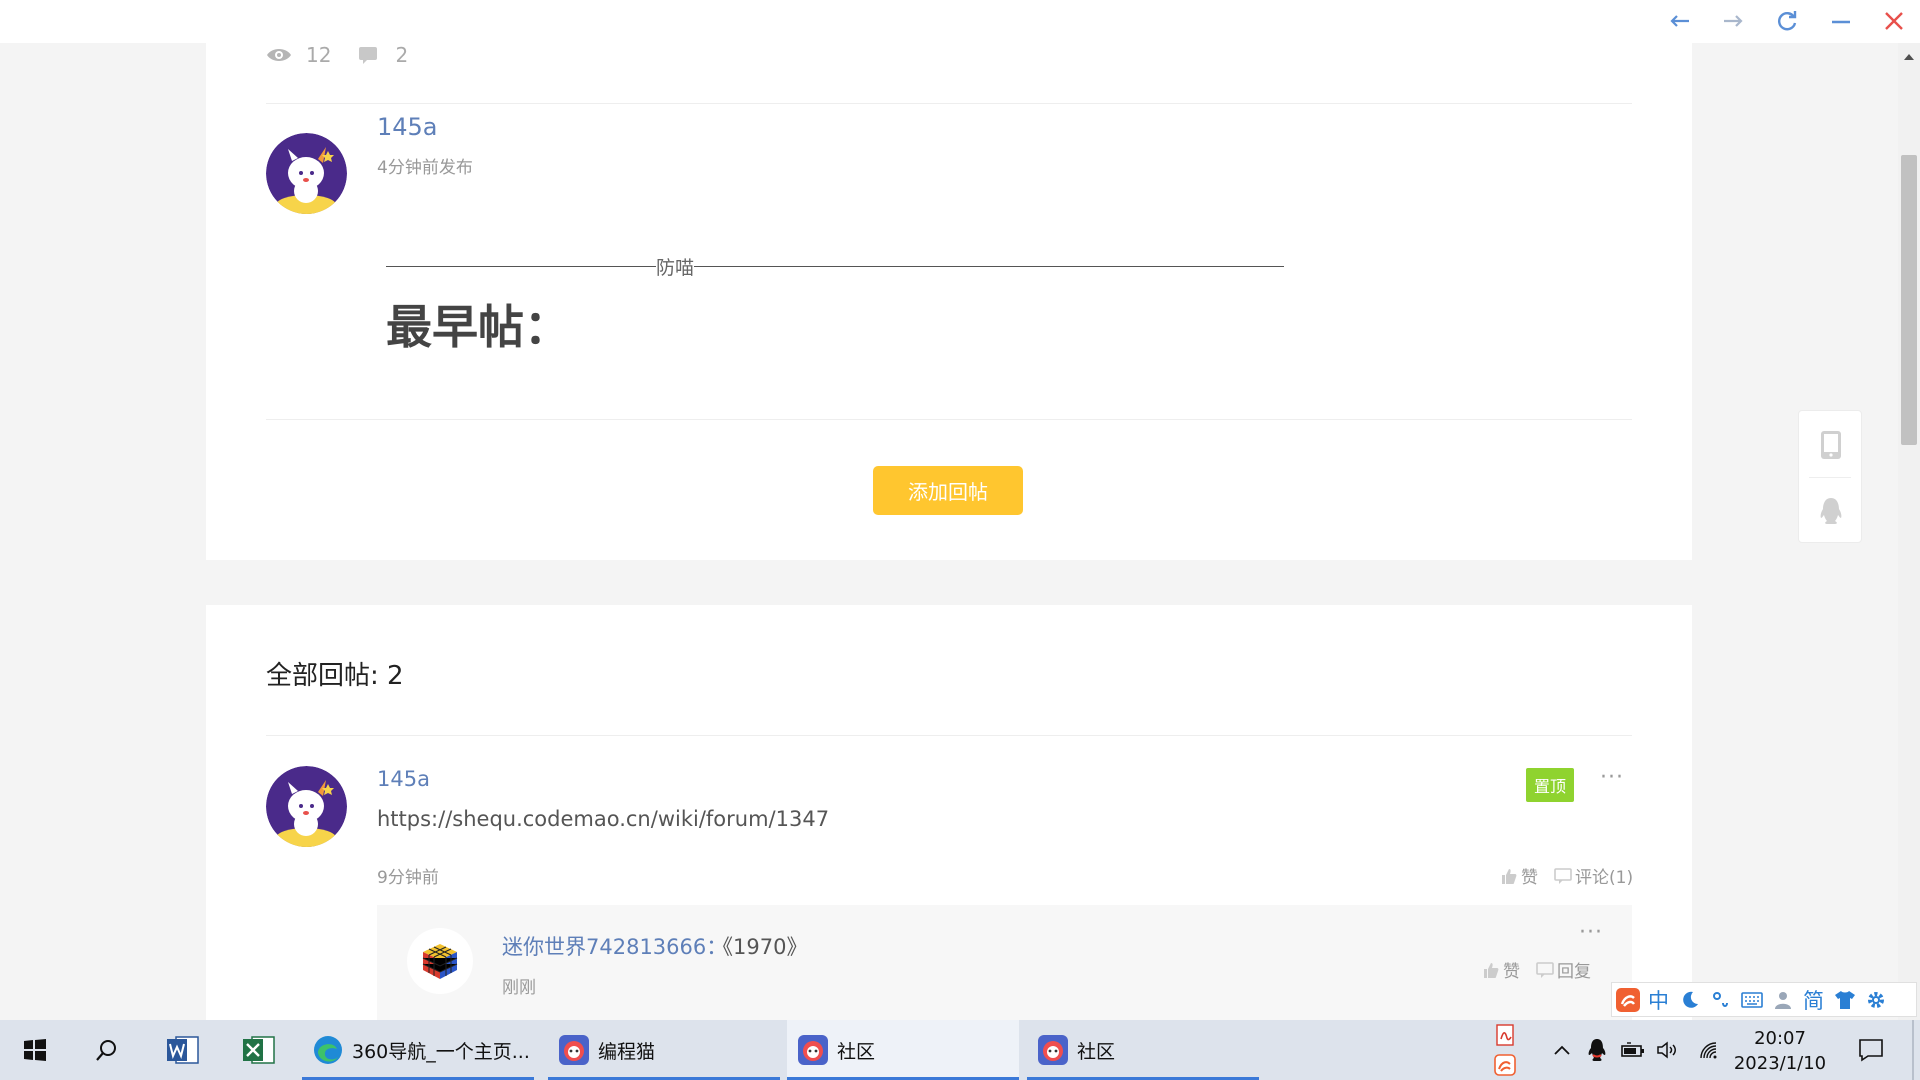 The image size is (1920, 1080). I want to click on comment-author-link: 迷你世界742813666：, so click(614, 946).